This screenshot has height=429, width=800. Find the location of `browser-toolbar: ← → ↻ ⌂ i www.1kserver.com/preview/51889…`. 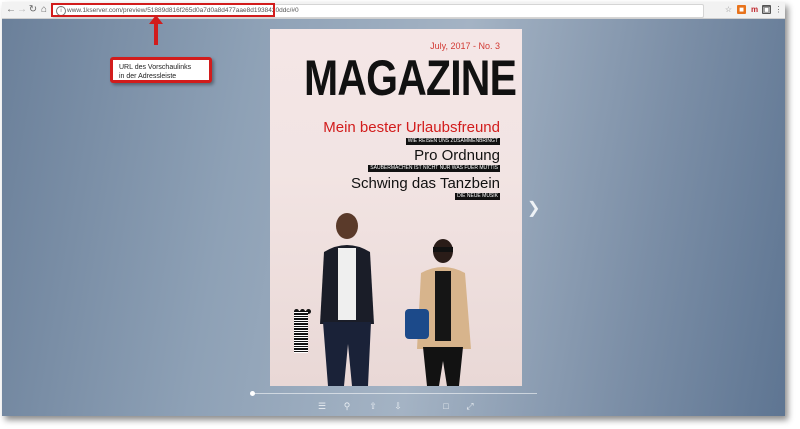

browser-toolbar: ← → ↻ ⌂ i www.1kserver.com/preview/51889… is located at coordinates (393, 10).